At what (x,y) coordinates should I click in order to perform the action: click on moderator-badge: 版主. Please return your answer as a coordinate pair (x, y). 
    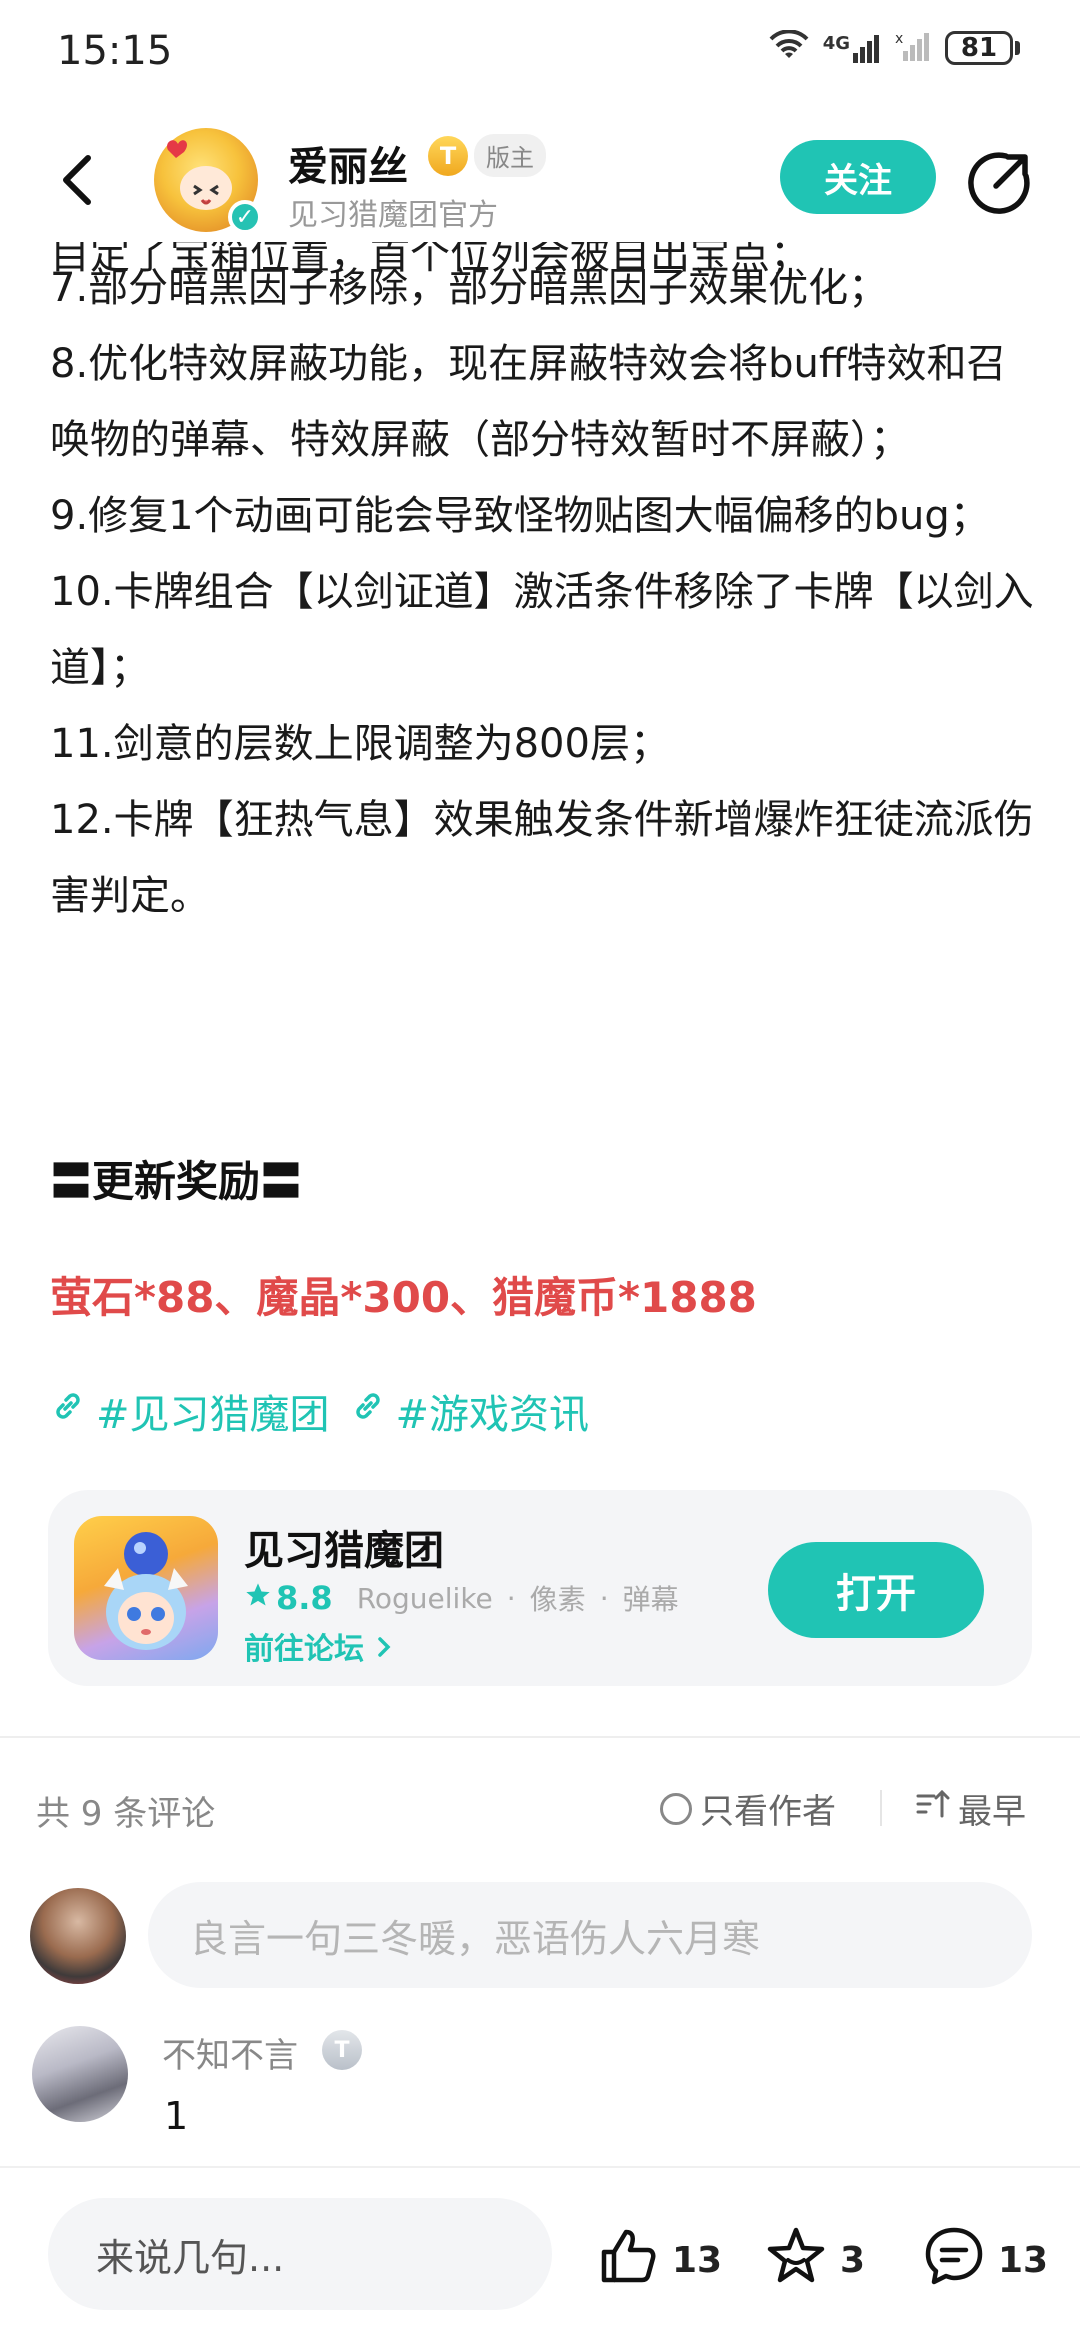
    Looking at the image, I should click on (510, 155).